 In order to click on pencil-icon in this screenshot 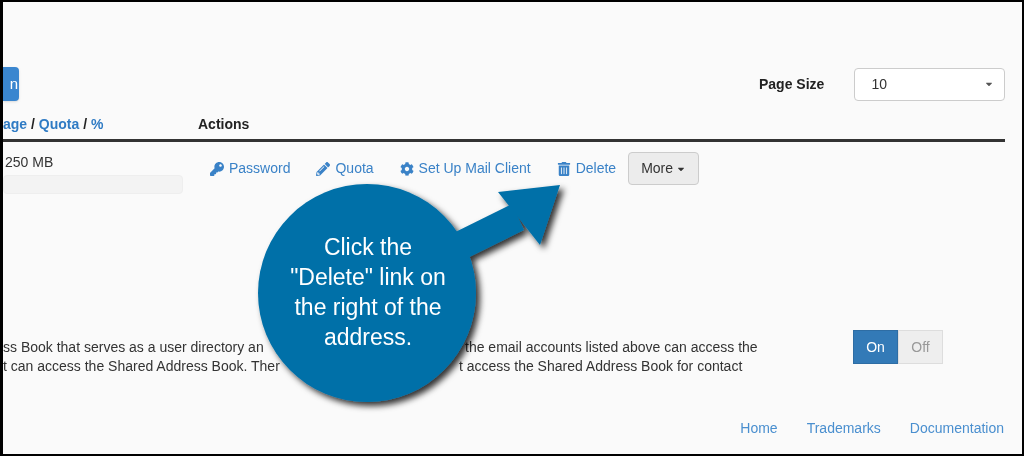, I will do `click(323, 168)`.